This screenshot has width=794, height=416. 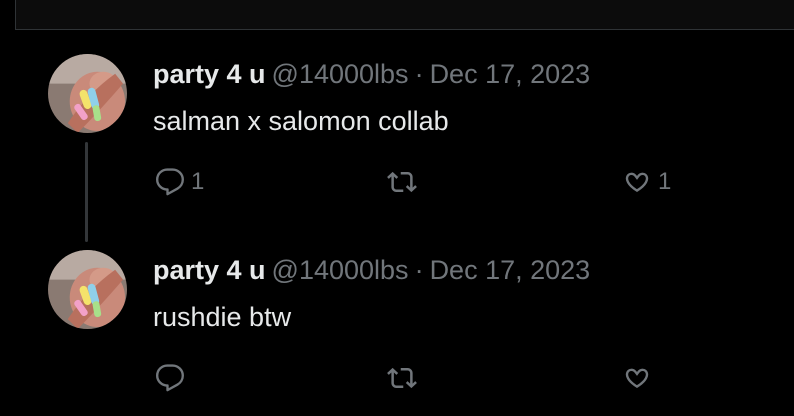 I want to click on tweet-text: rushdie btw, so click(x=222, y=317).